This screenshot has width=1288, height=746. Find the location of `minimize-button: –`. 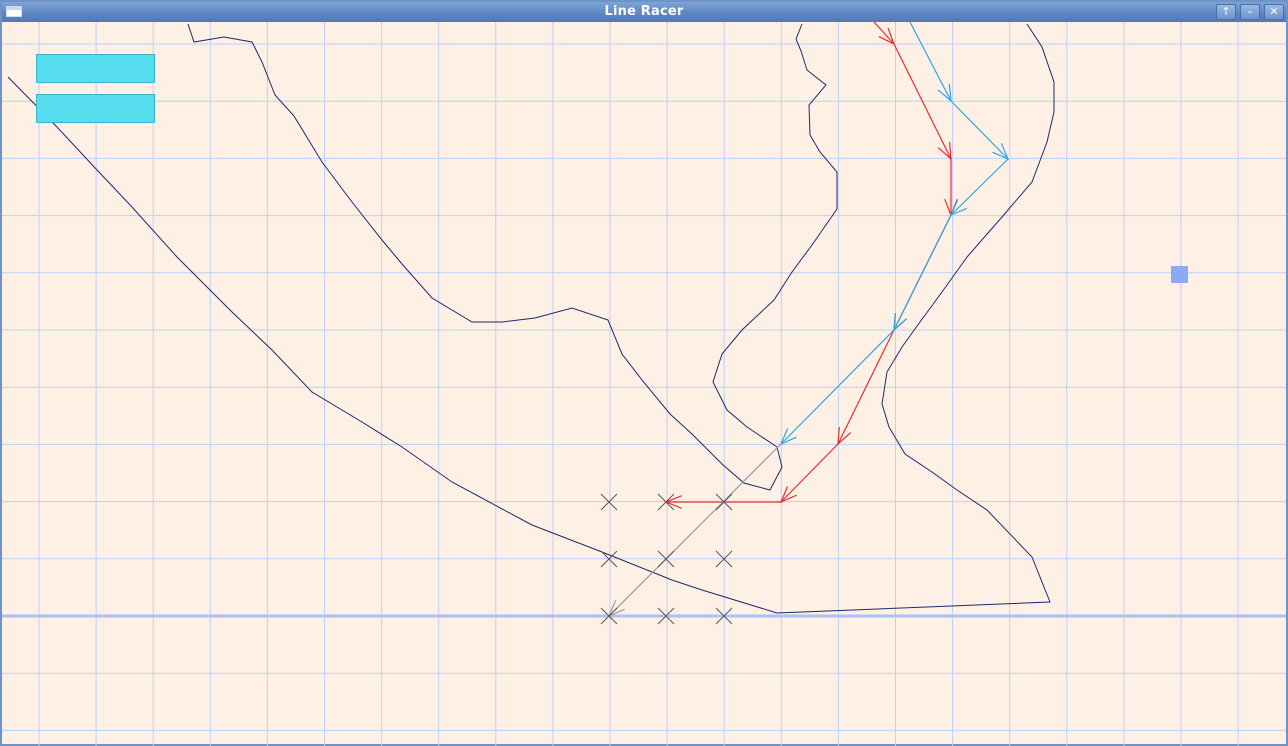

minimize-button: – is located at coordinates (1250, 12).